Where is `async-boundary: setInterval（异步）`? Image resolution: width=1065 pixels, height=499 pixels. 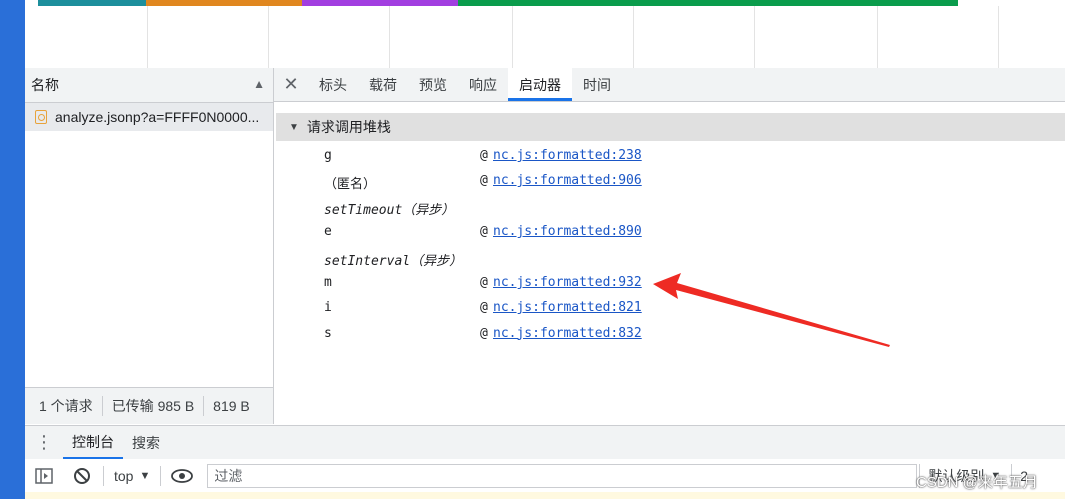 async-boundary: setInterval（异步） is located at coordinates (670, 257).